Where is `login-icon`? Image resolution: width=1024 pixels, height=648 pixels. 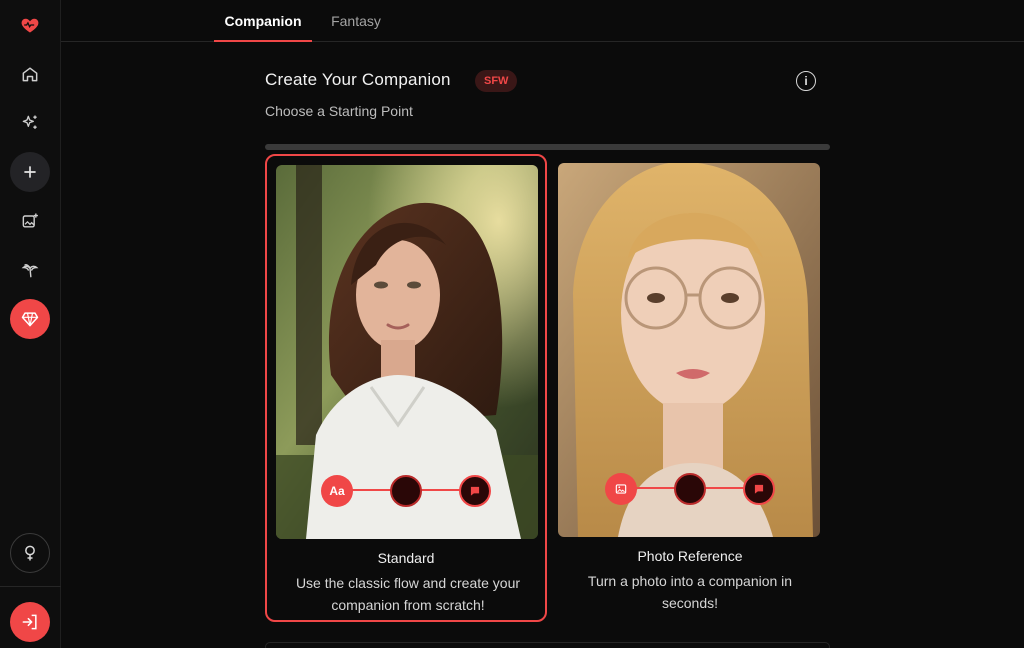 login-icon is located at coordinates (30, 622).